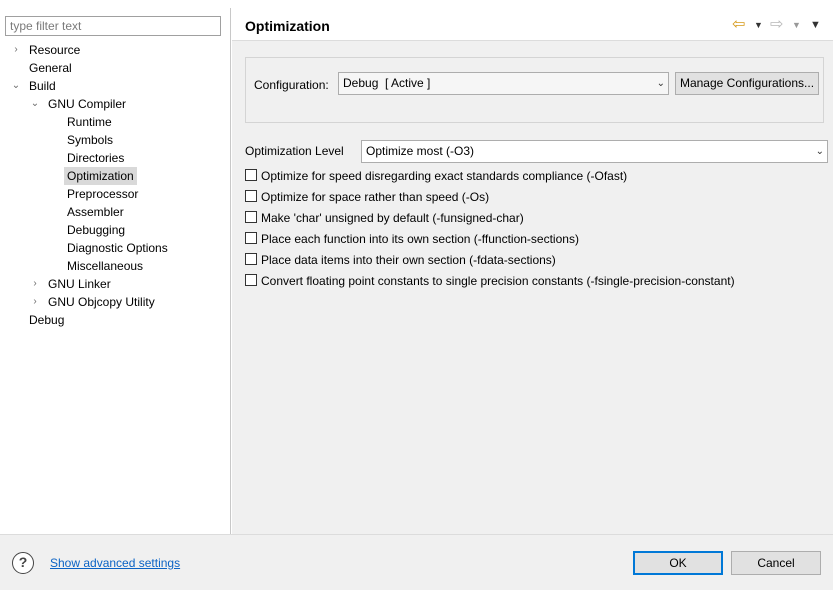 The height and width of the screenshot is (590, 833). What do you see at coordinates (23, 563) in the screenshot?
I see `help-icon: ?` at bounding box center [23, 563].